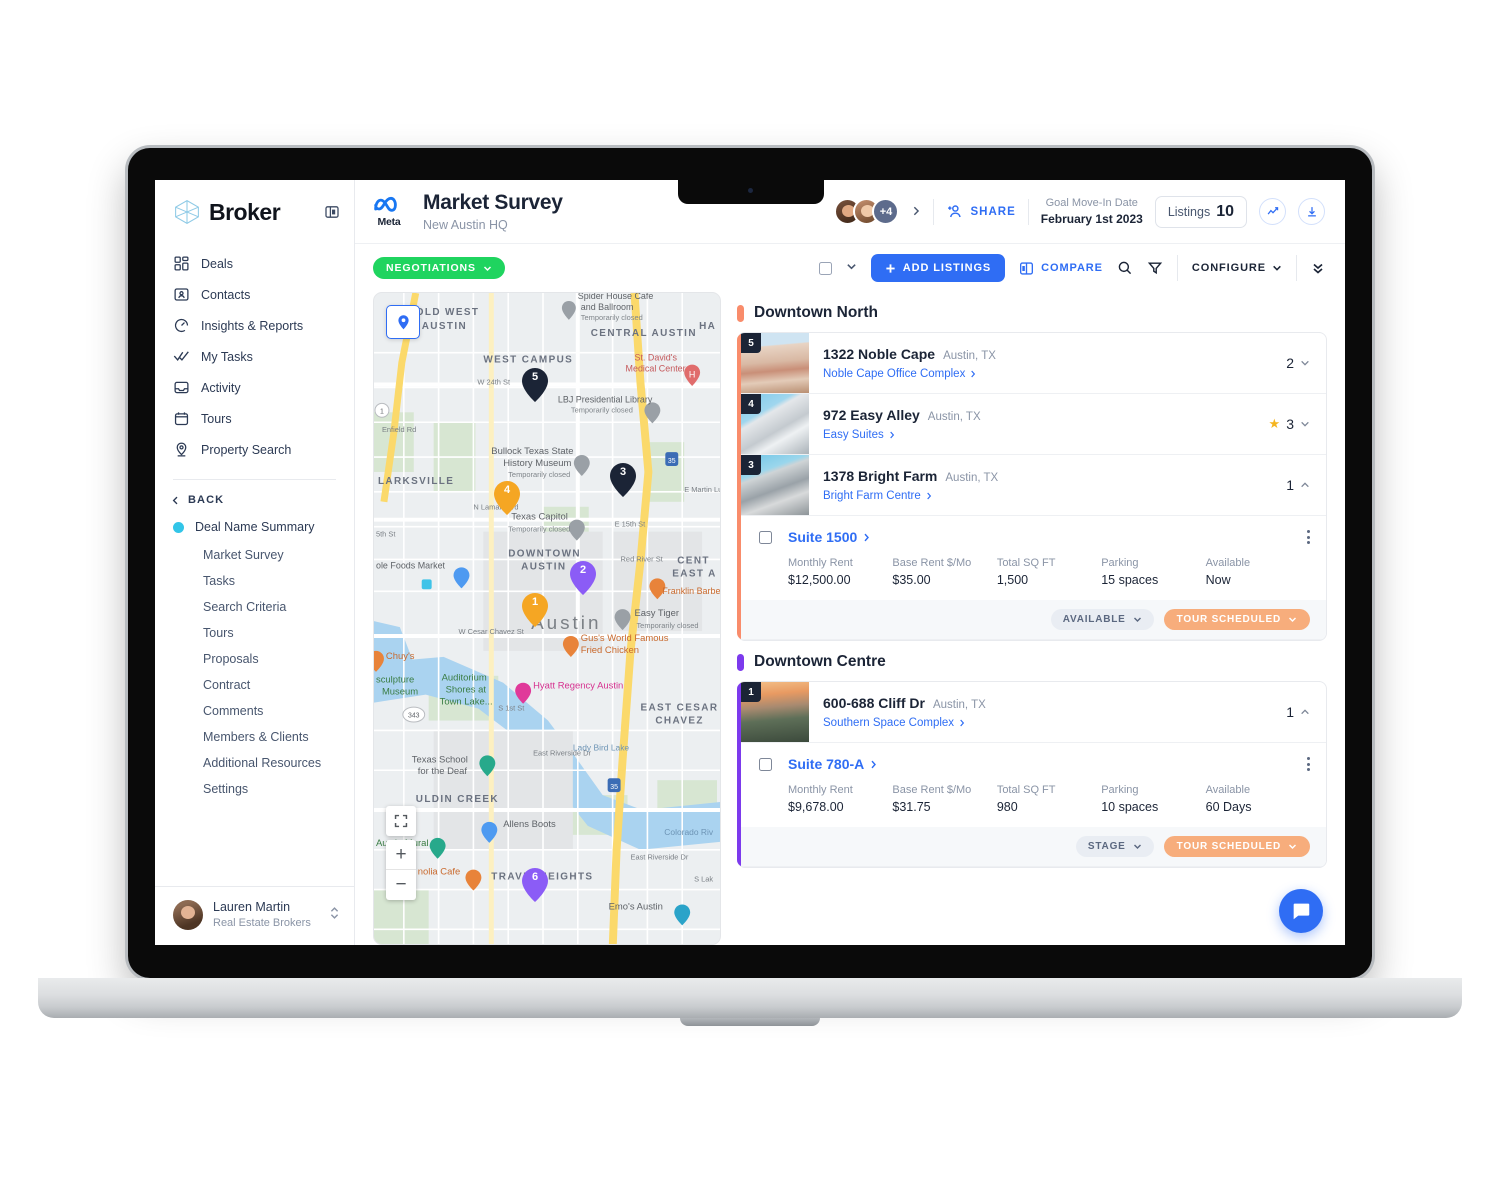 The image size is (1500, 1200). What do you see at coordinates (932, 563) in the screenshot?
I see `metric-label: Base Rent $/Mo` at bounding box center [932, 563].